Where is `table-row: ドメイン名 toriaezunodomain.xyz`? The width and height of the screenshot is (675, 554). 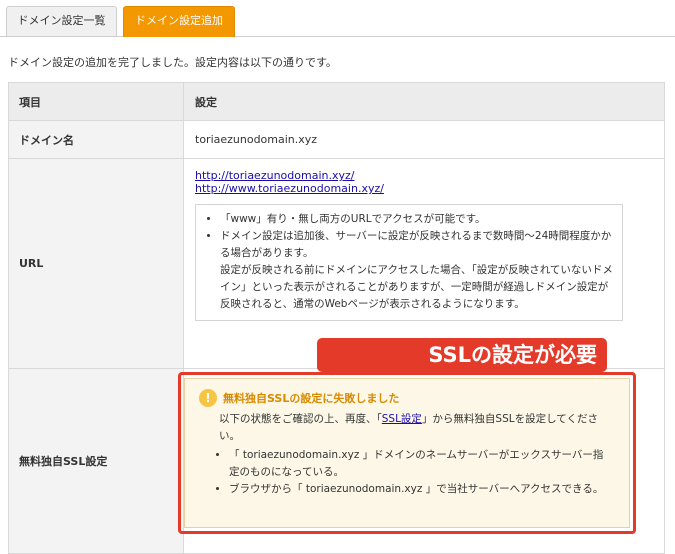
table-row: ドメイン名 toriaezunodomain.xyz is located at coordinates (336, 139).